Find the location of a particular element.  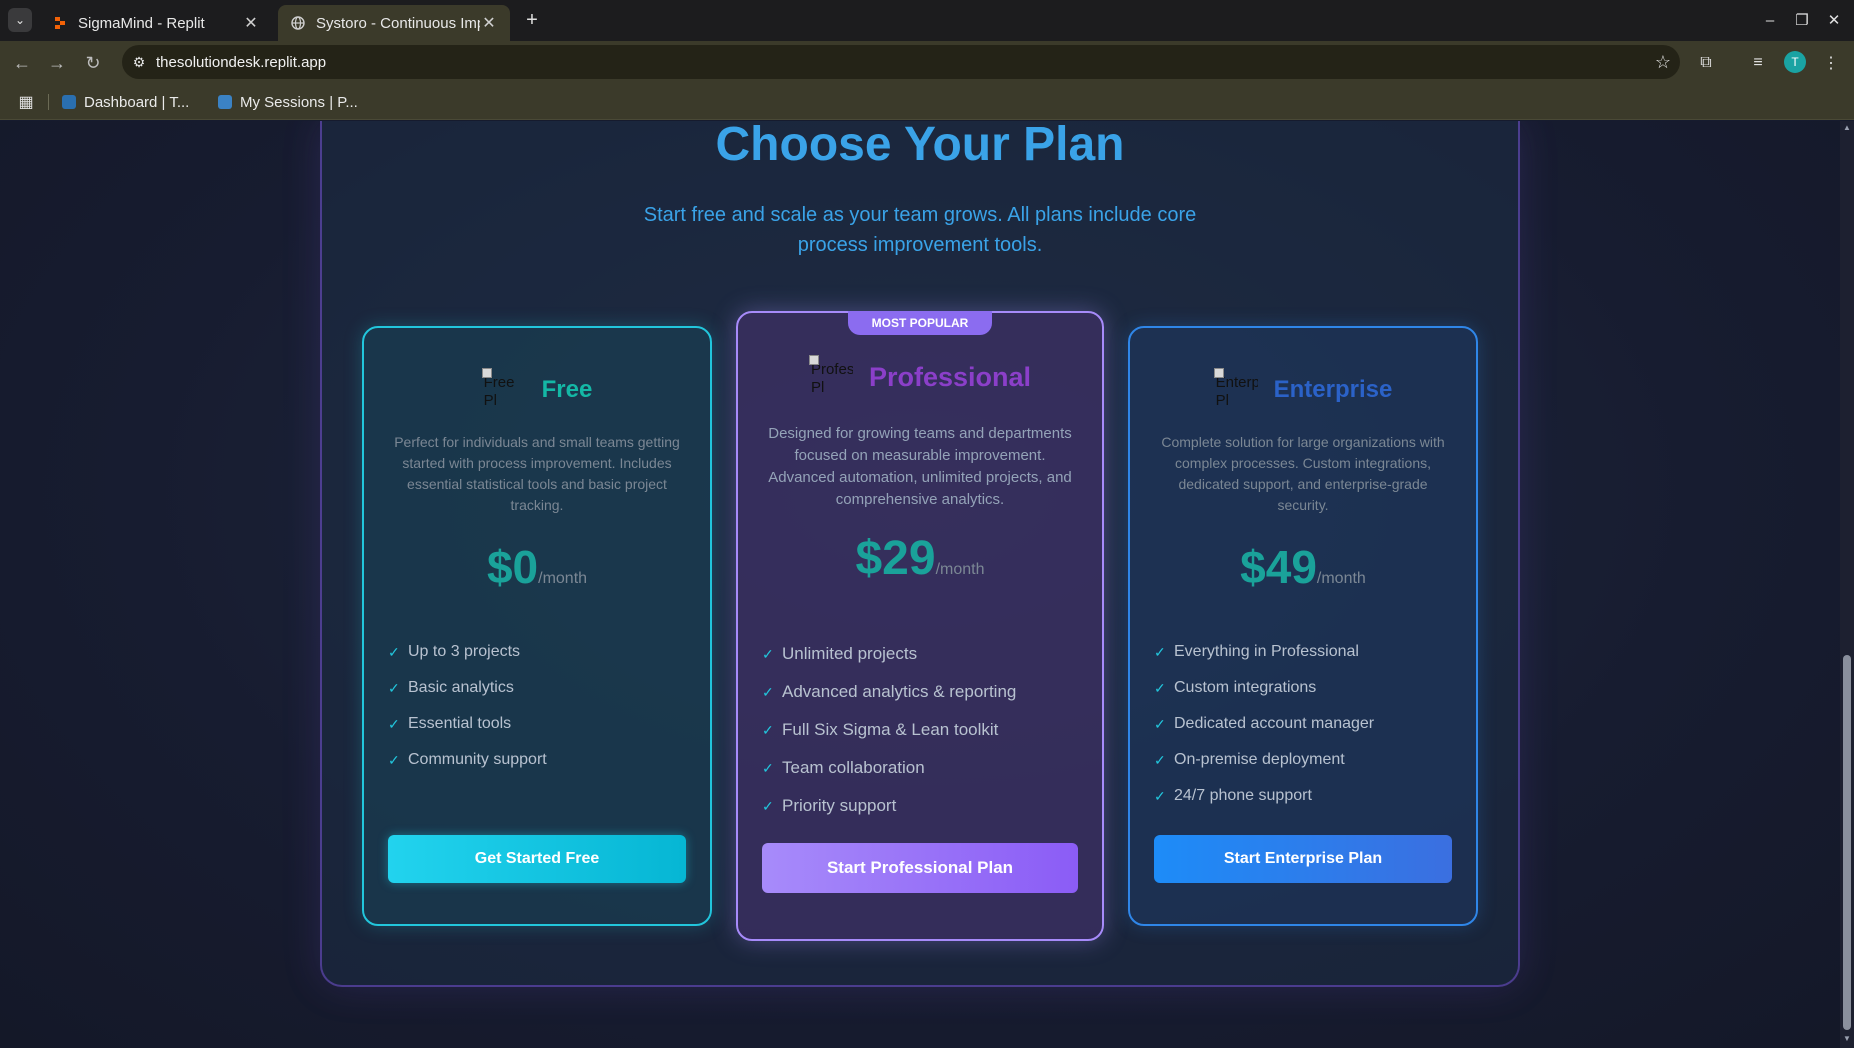

plan-header: Free Pl Free is located at coordinates (537, 390).